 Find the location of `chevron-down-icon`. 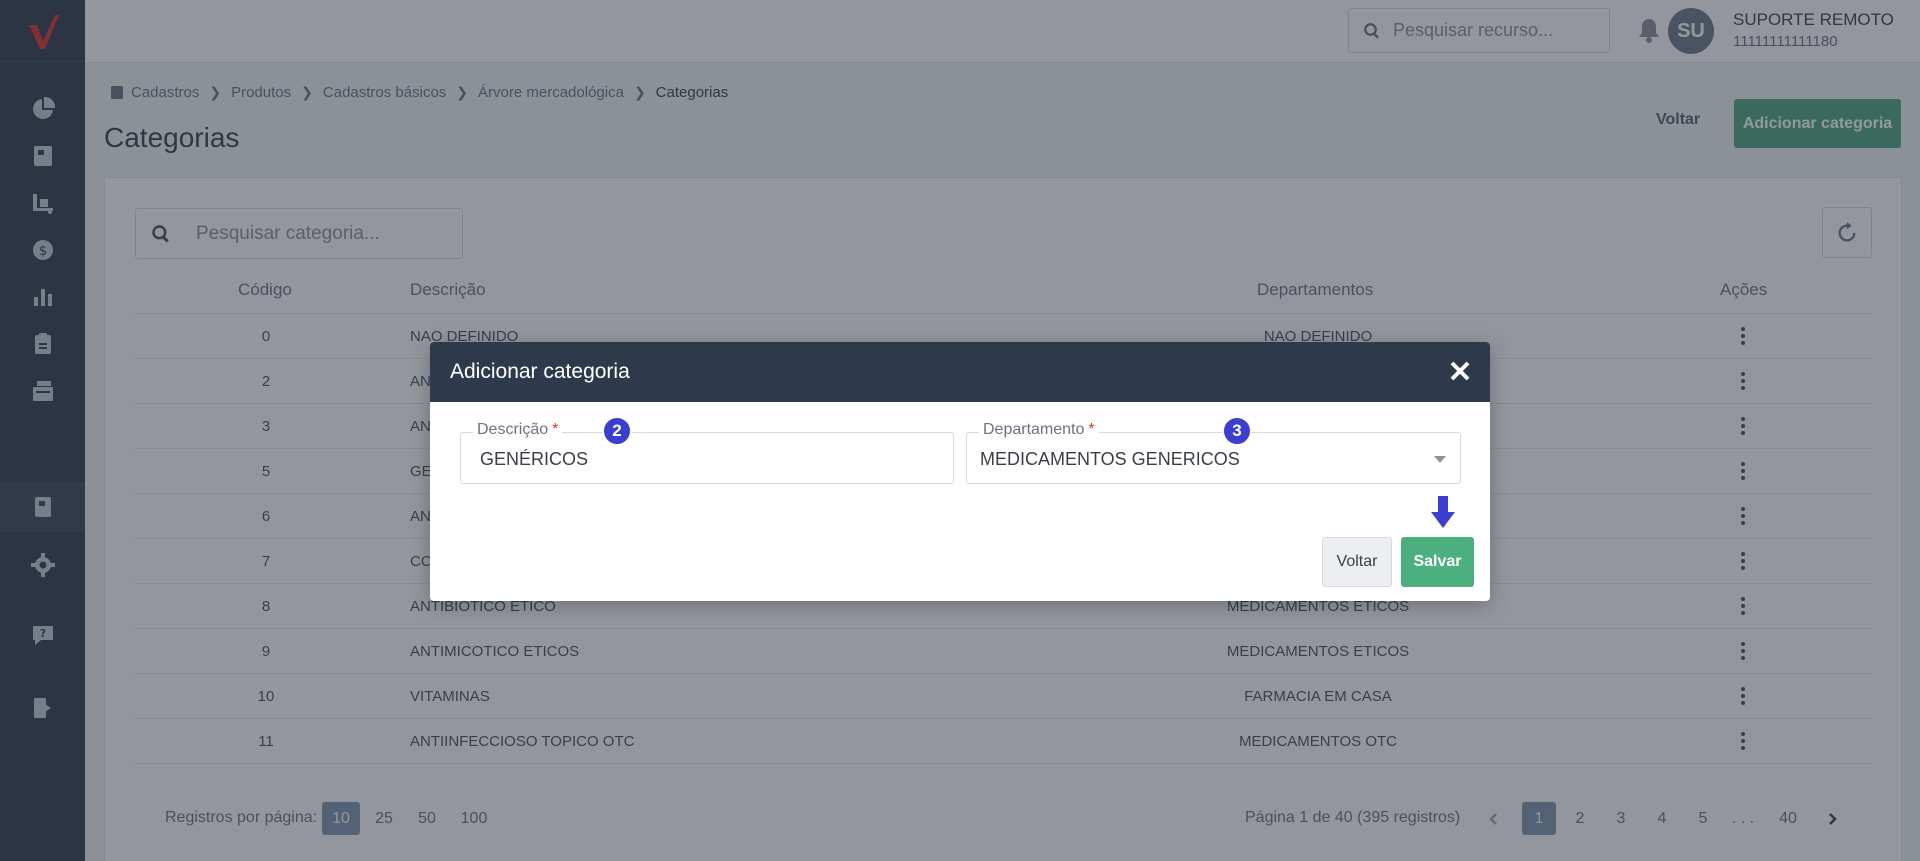

chevron-down-icon is located at coordinates (1440, 459).